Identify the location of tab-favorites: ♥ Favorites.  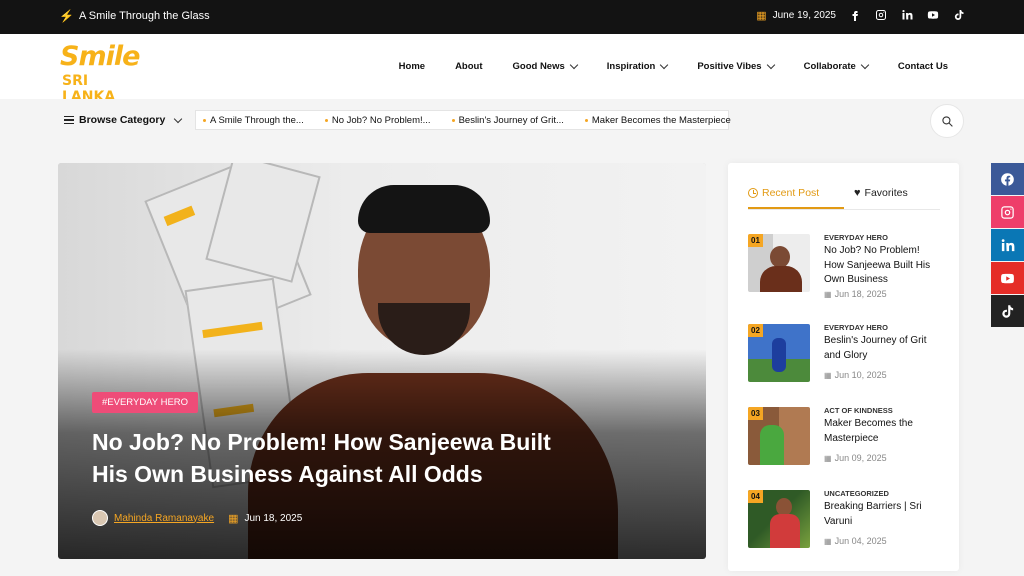
(881, 197).